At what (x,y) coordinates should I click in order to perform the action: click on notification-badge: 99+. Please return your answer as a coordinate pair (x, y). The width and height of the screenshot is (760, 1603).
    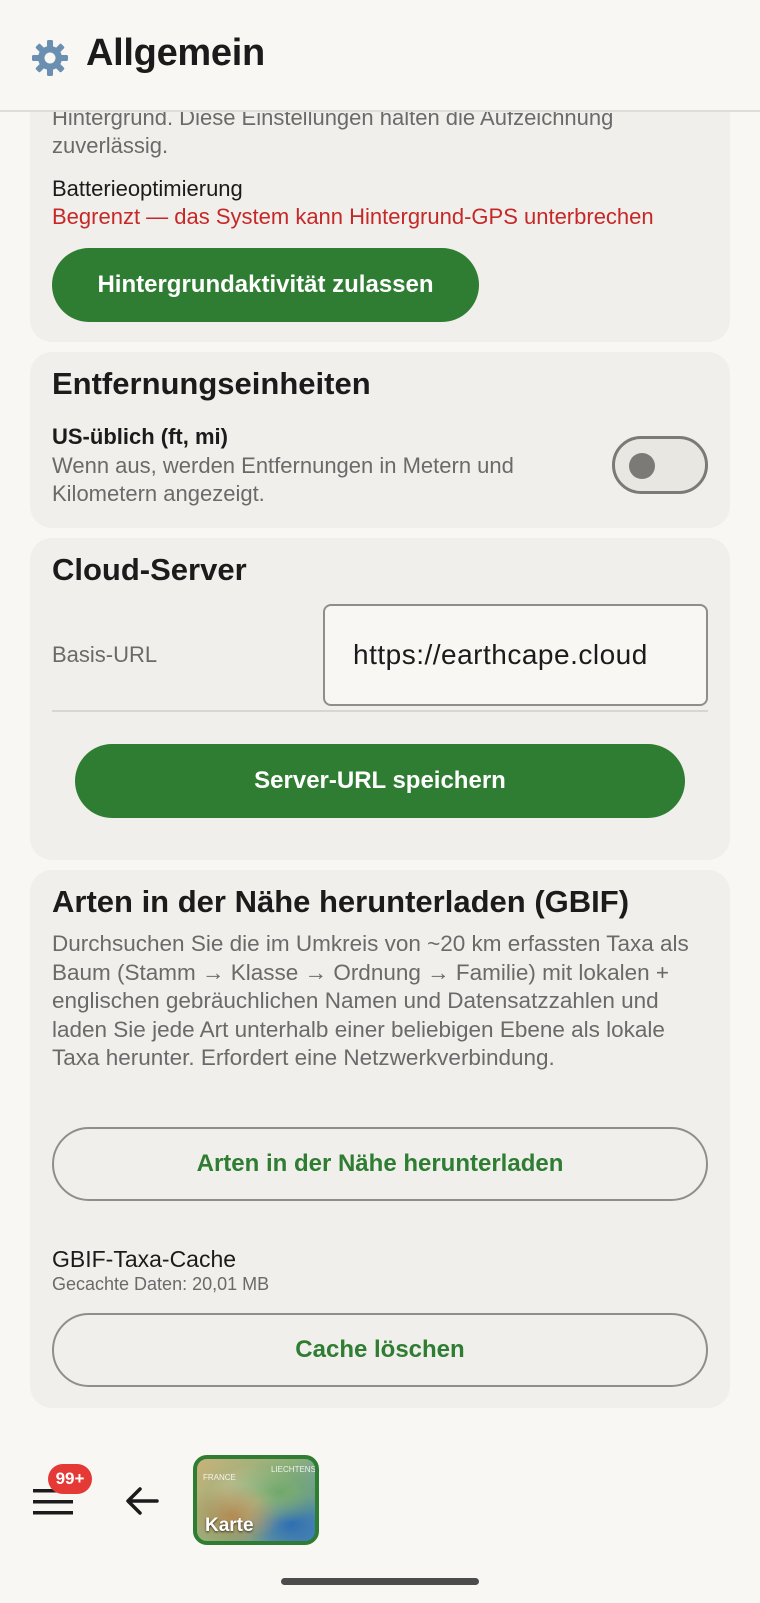
    Looking at the image, I should click on (70, 1479).